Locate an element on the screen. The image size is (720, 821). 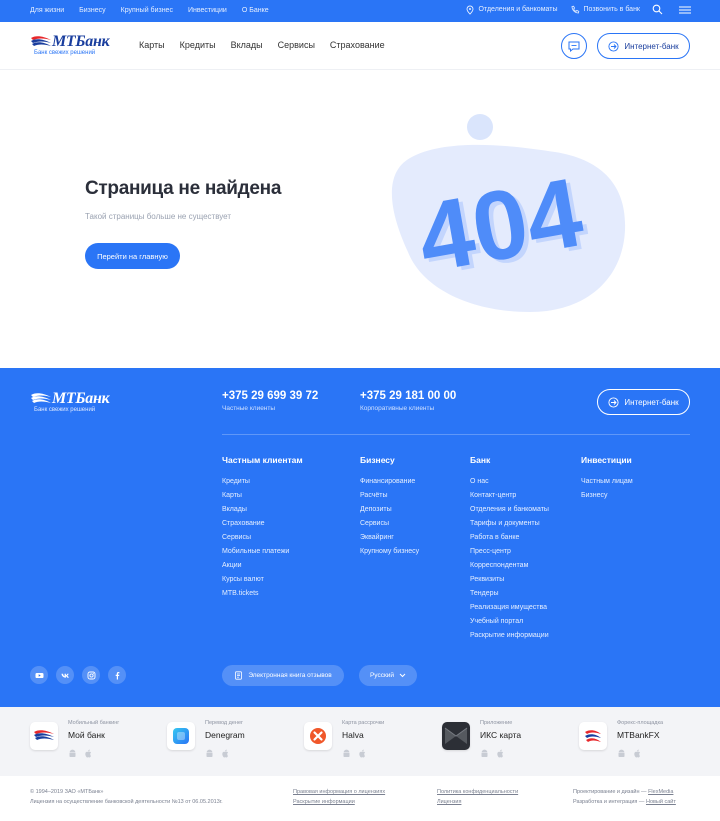
privacy-policy-link: Политика конфиденциальности is located at coordinates (477, 792).